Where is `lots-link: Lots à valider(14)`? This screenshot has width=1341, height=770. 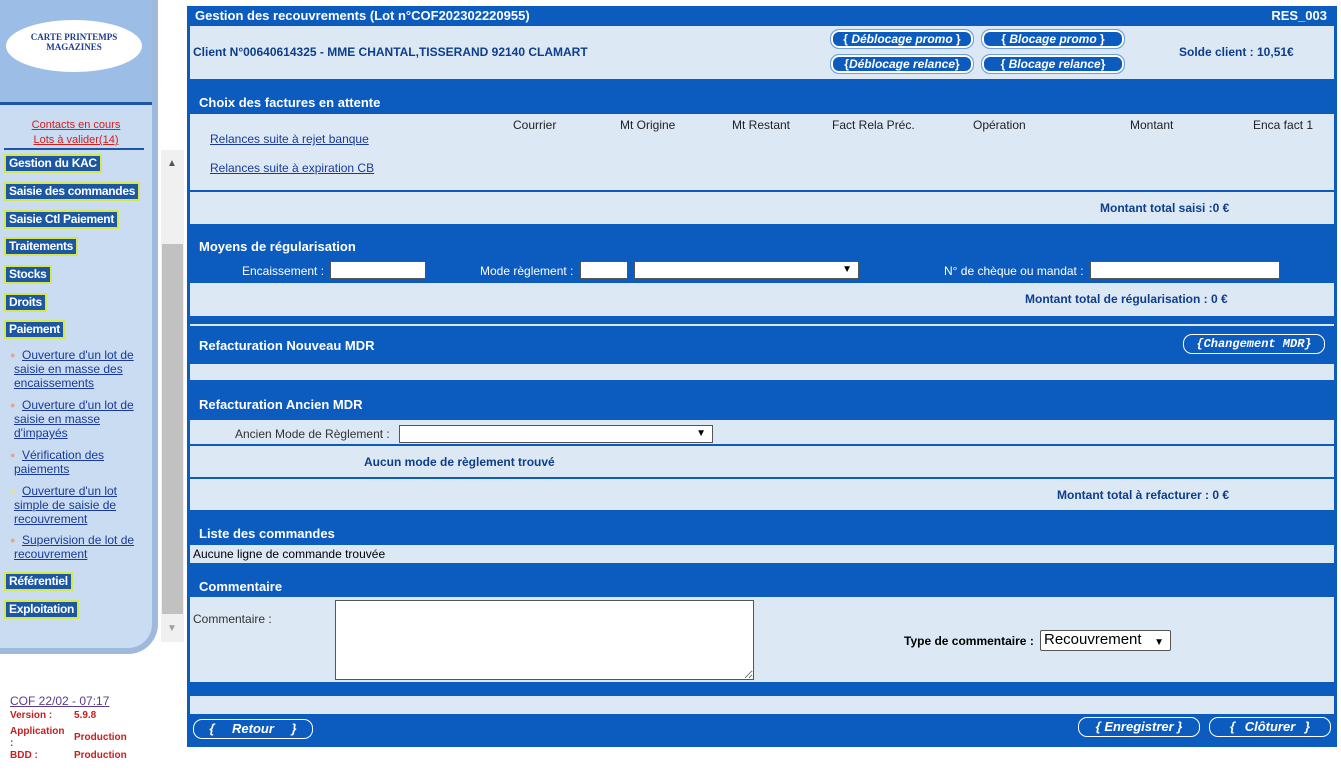 lots-link: Lots à valider(14) is located at coordinates (76, 140).